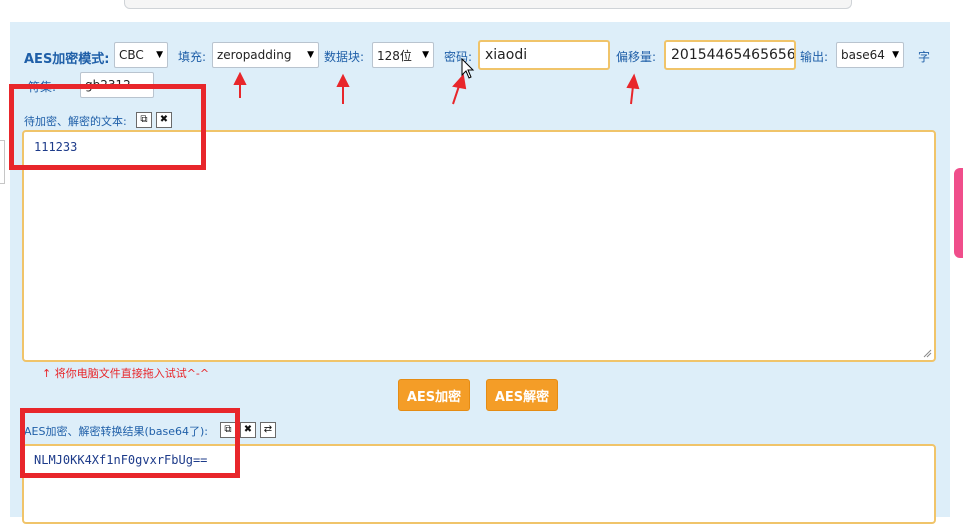  I want to click on block-select: 128位 ▼, so click(403, 55).